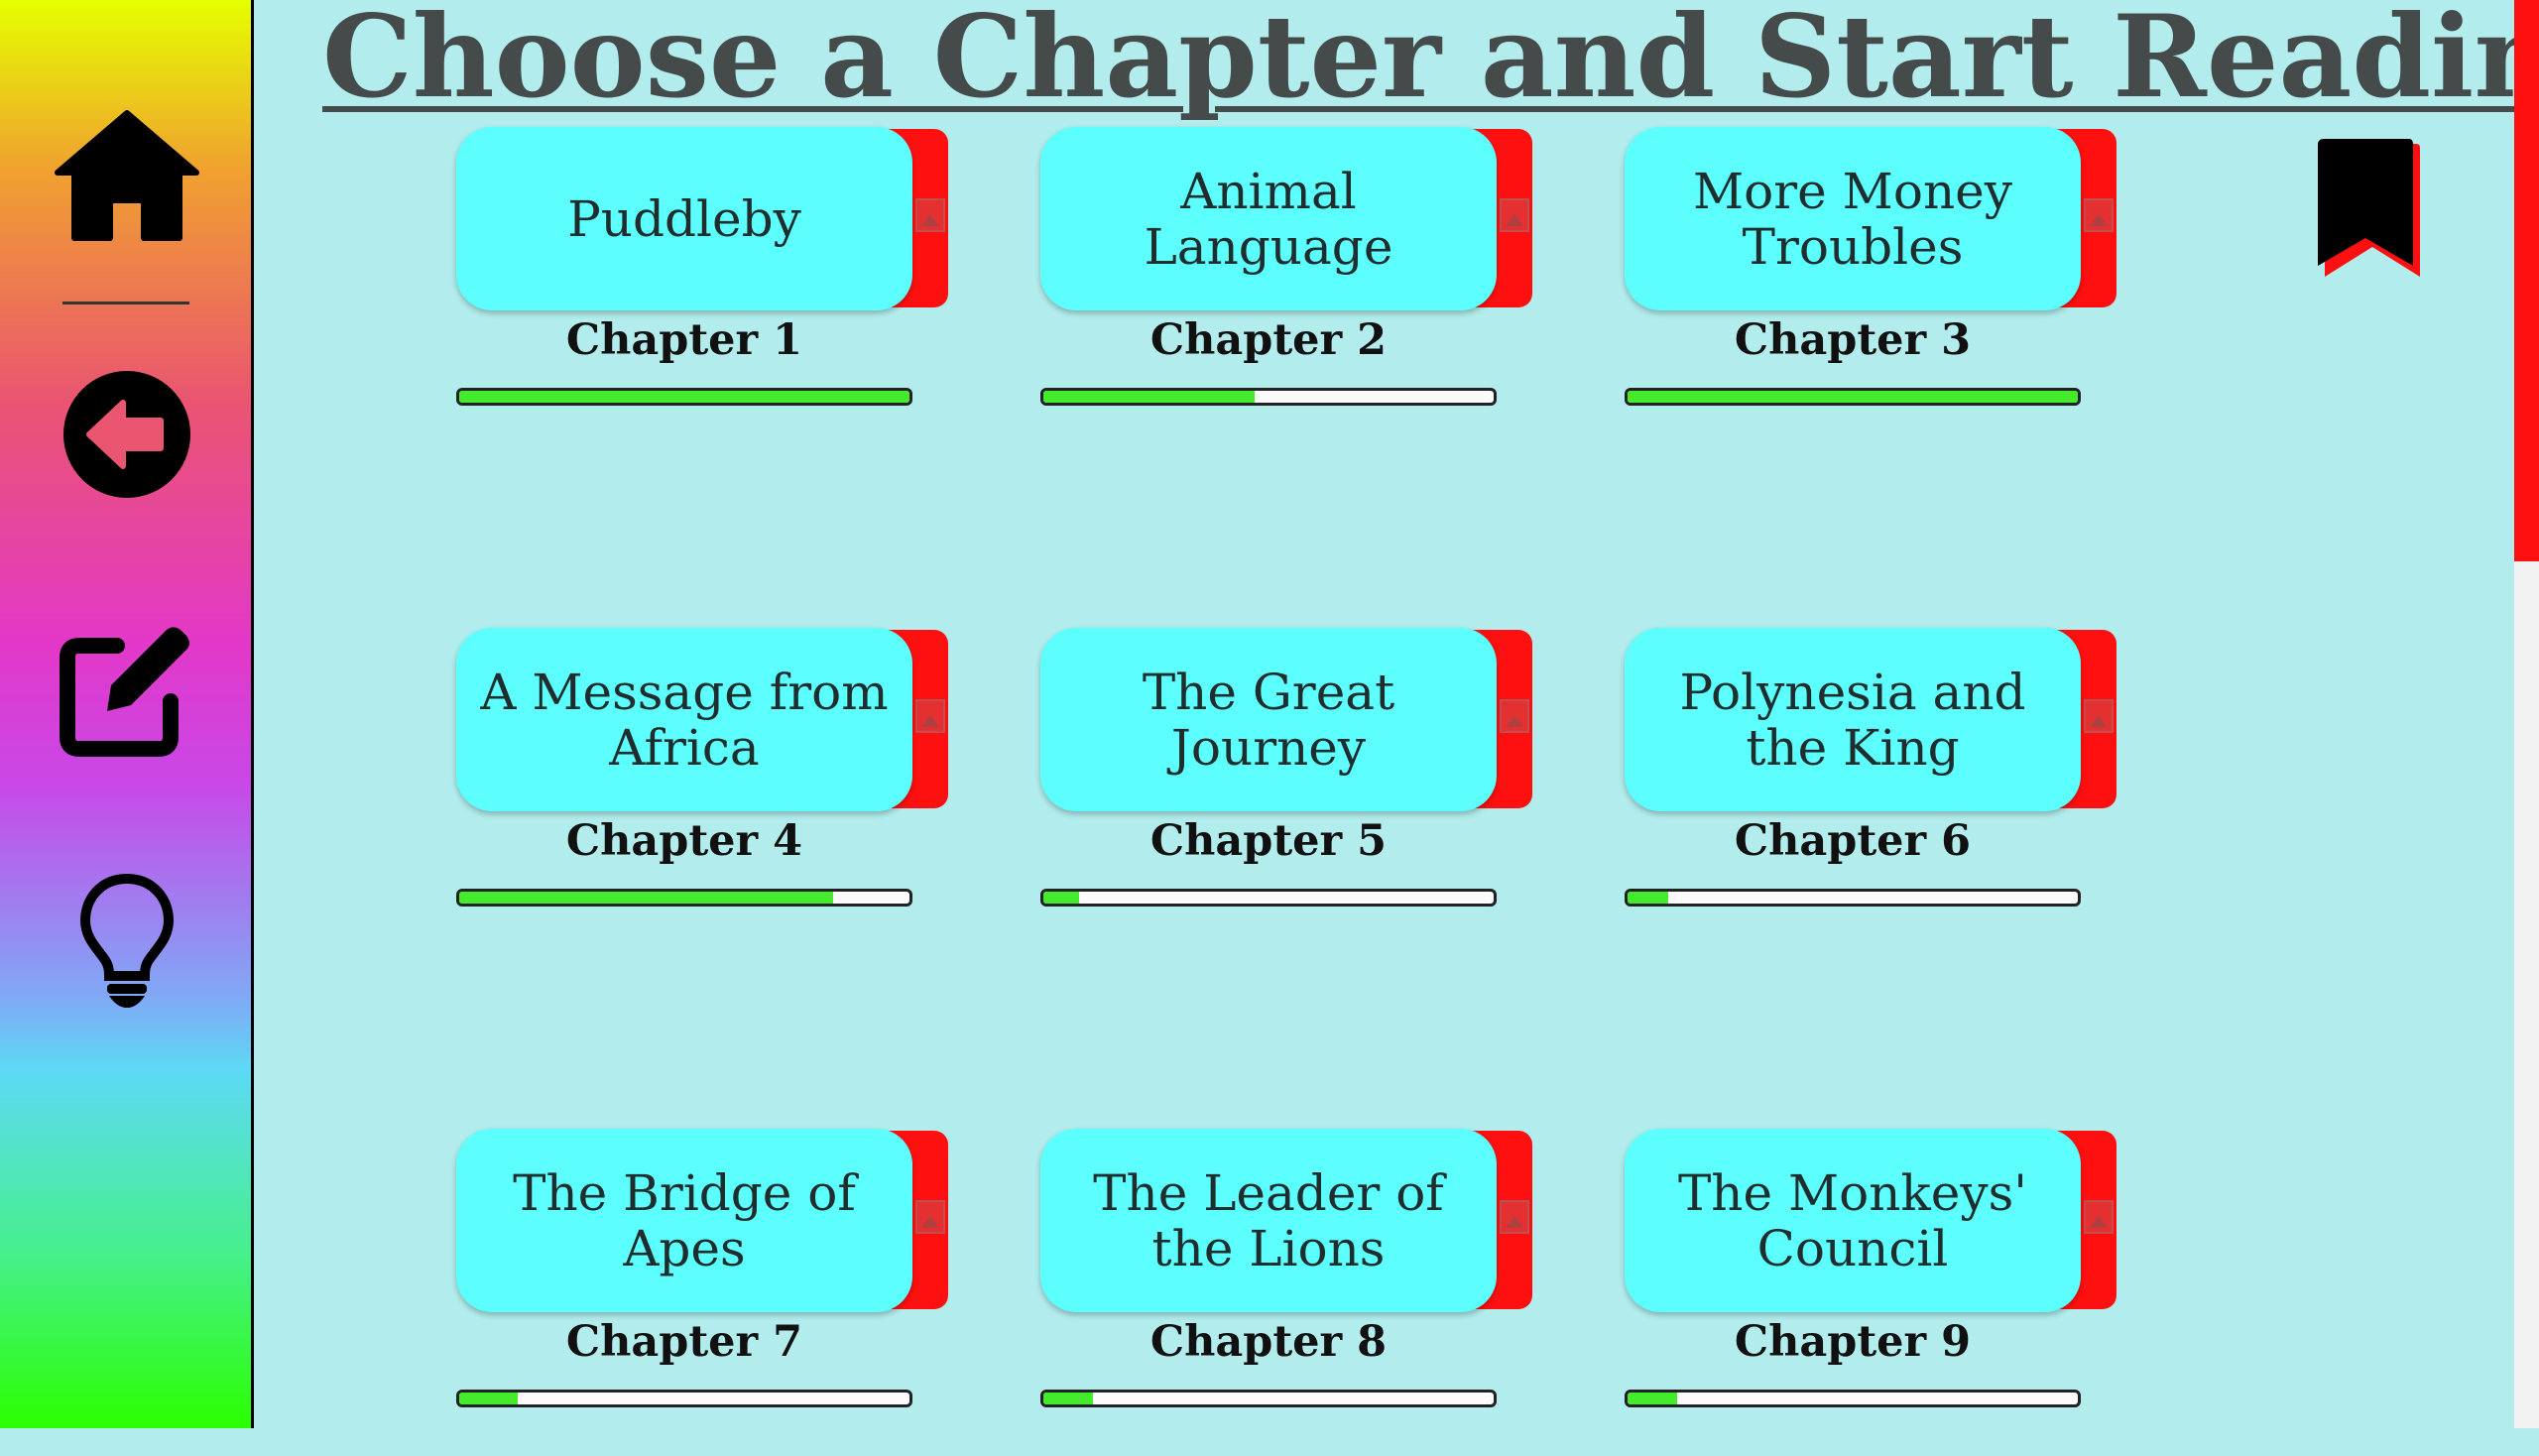 This screenshot has width=2539, height=1456. I want to click on sidebar, so click(127, 714).